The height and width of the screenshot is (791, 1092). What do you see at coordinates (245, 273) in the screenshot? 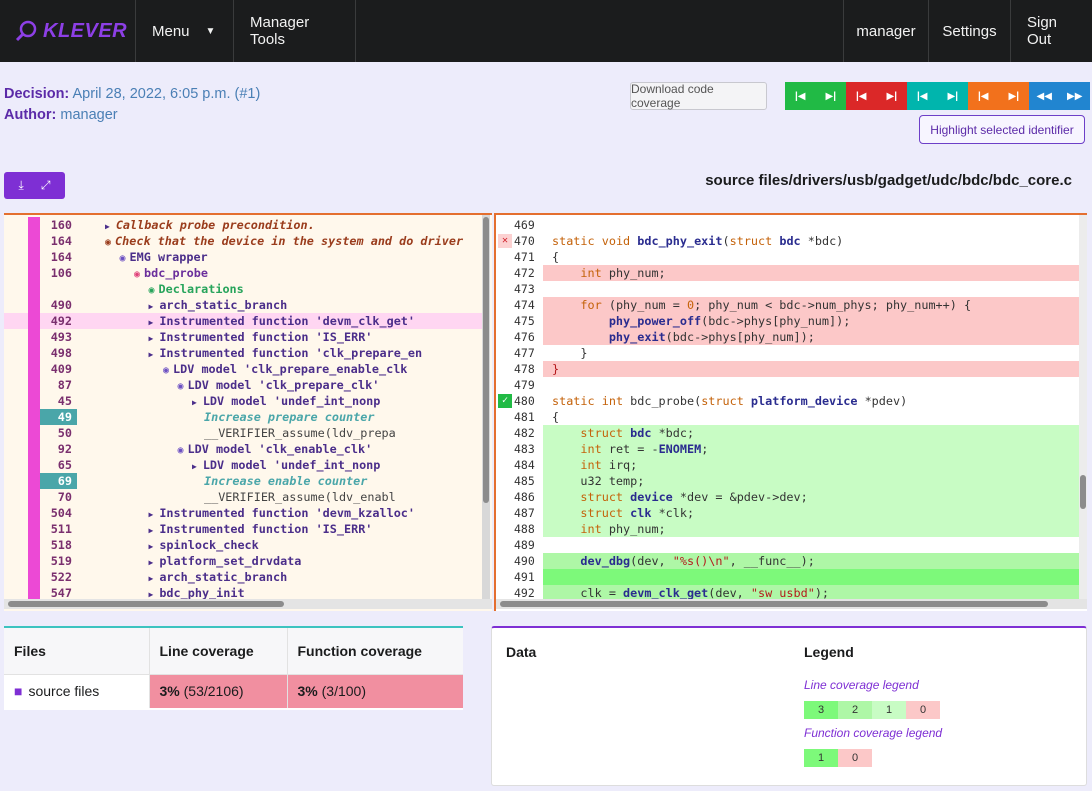
I see `trace-row: 106 ◉ bdc_probe` at bounding box center [245, 273].